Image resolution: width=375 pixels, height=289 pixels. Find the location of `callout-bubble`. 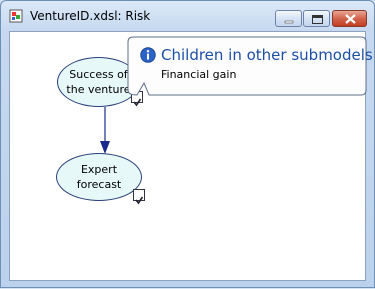

callout-bubble is located at coordinates (247, 66).